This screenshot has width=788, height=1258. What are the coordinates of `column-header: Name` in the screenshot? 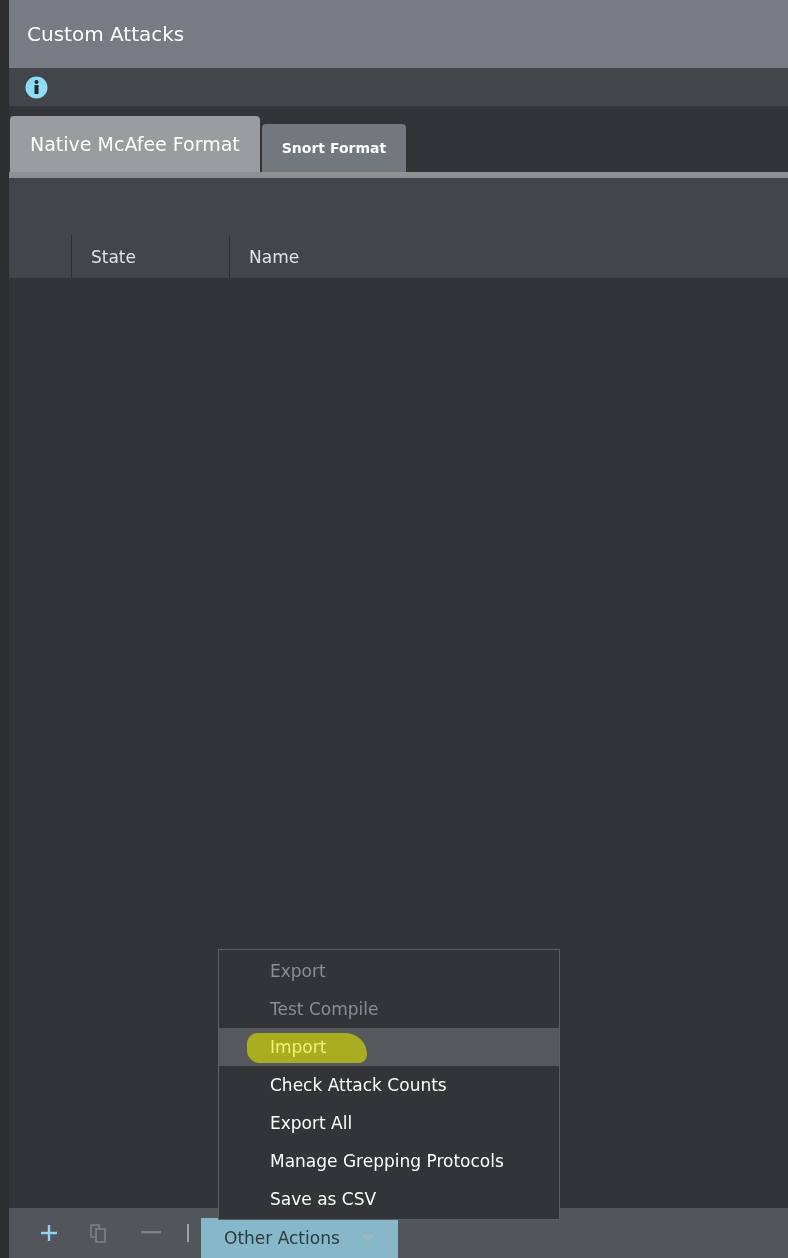 It's located at (509, 256).